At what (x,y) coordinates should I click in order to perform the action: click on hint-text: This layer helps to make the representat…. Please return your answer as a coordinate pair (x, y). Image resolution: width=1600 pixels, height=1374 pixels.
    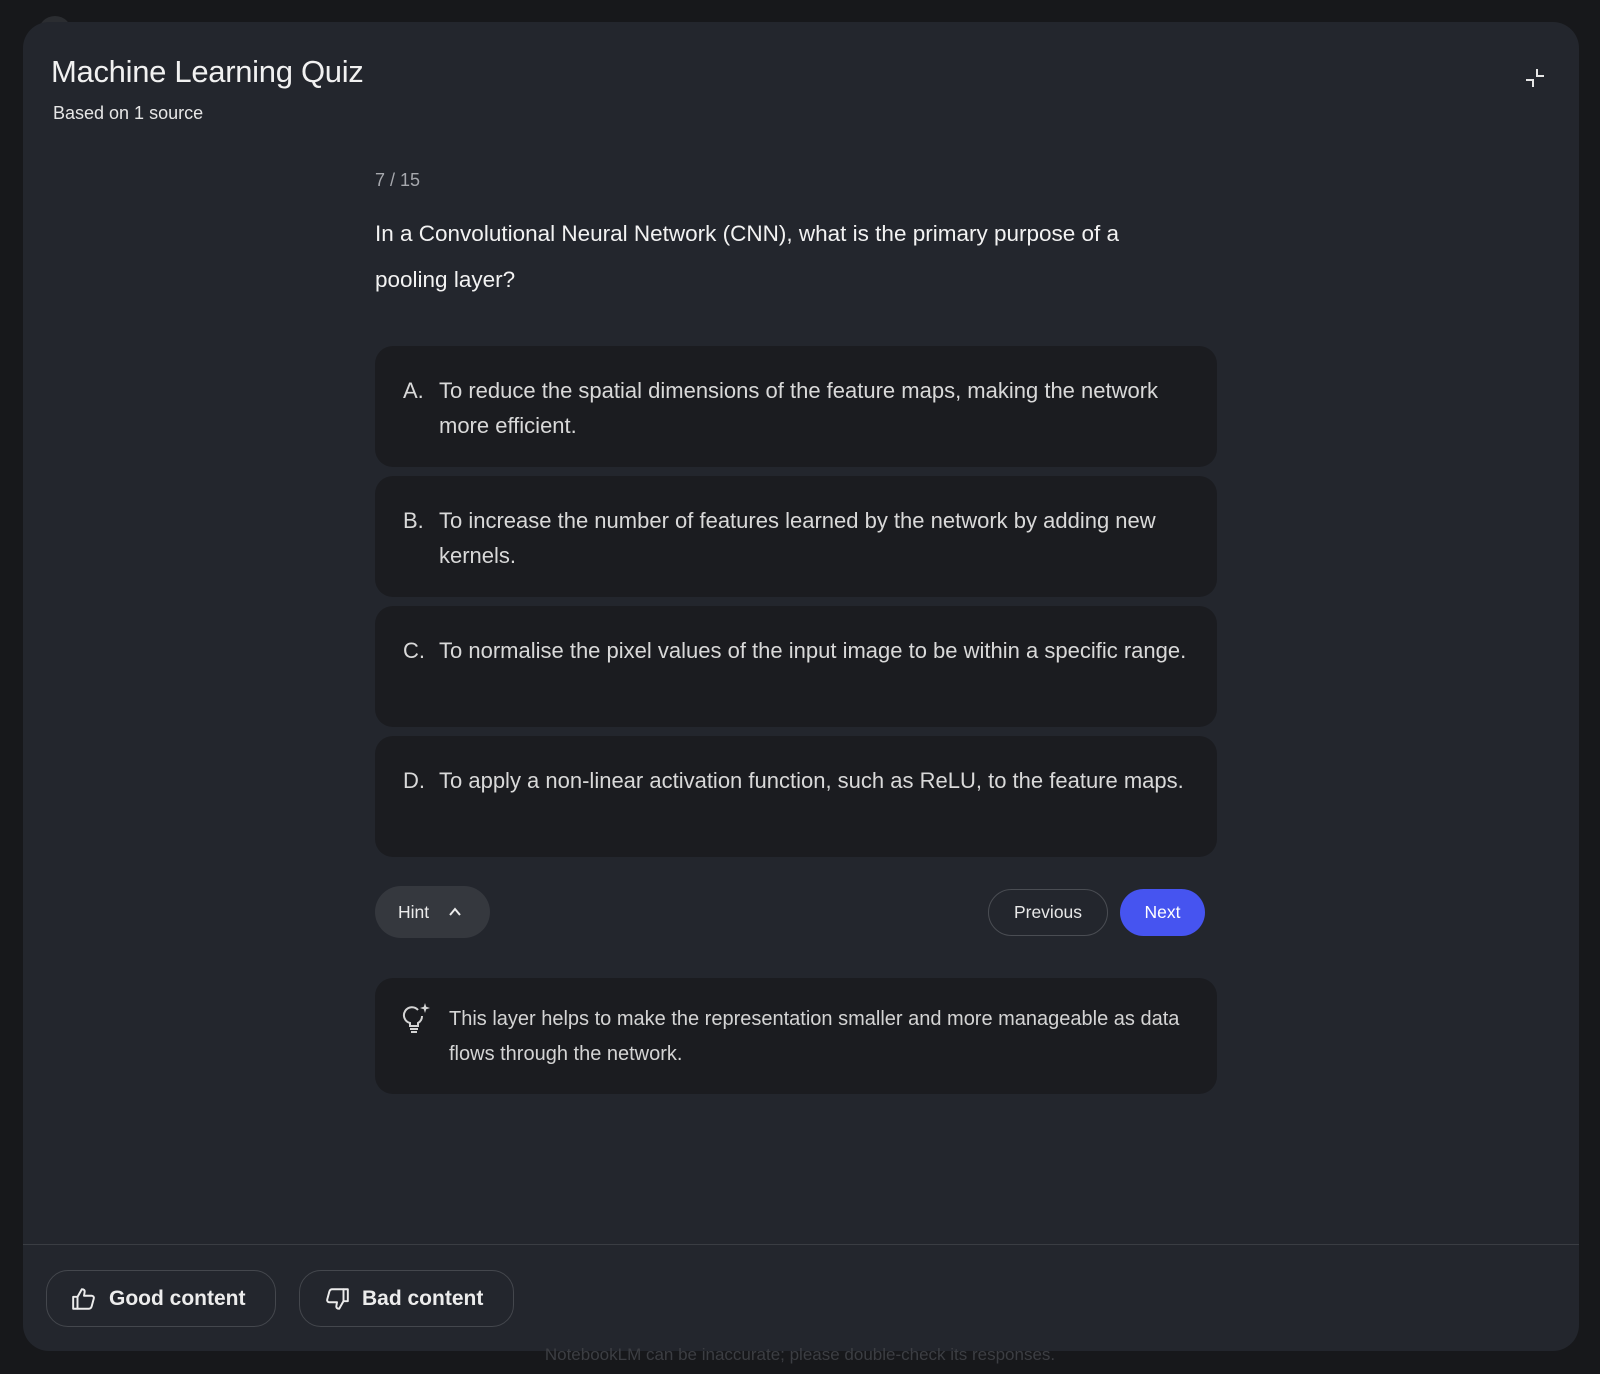
    Looking at the image, I should click on (814, 1036).